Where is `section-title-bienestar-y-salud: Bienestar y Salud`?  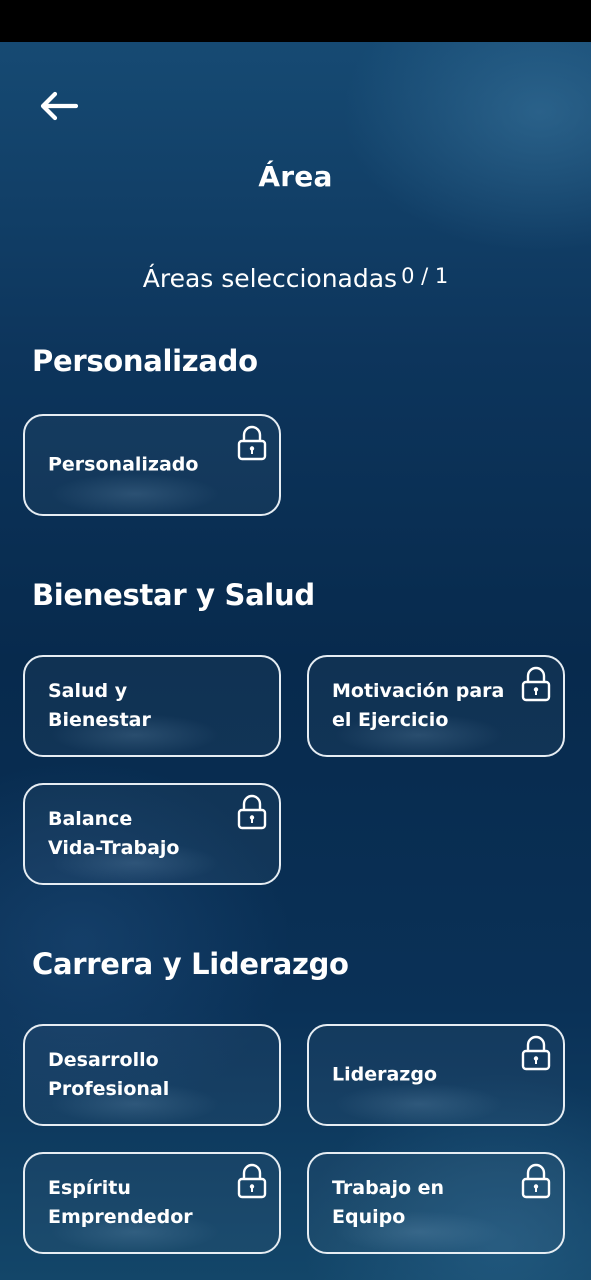
section-title-bienestar-y-salud: Bienestar y Salud is located at coordinates (173, 595).